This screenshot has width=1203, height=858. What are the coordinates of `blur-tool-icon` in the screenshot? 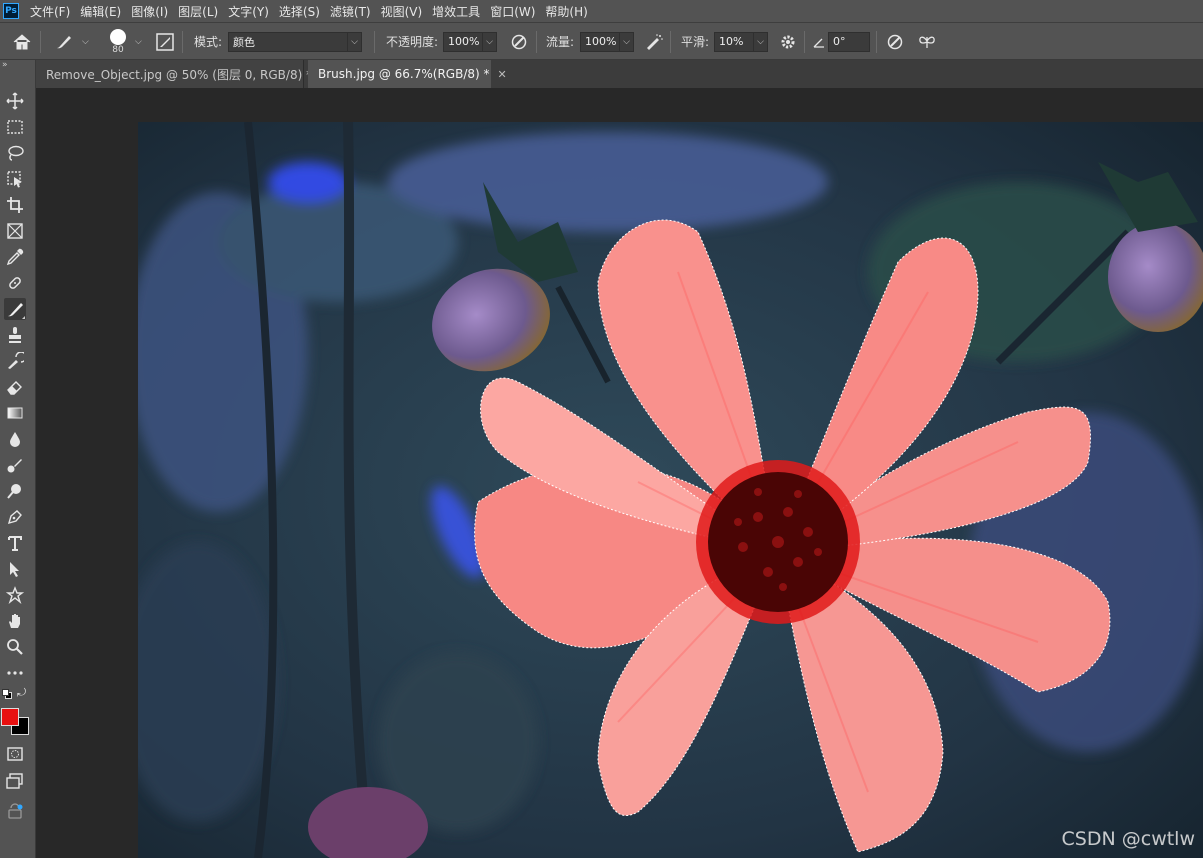 It's located at (15, 439).